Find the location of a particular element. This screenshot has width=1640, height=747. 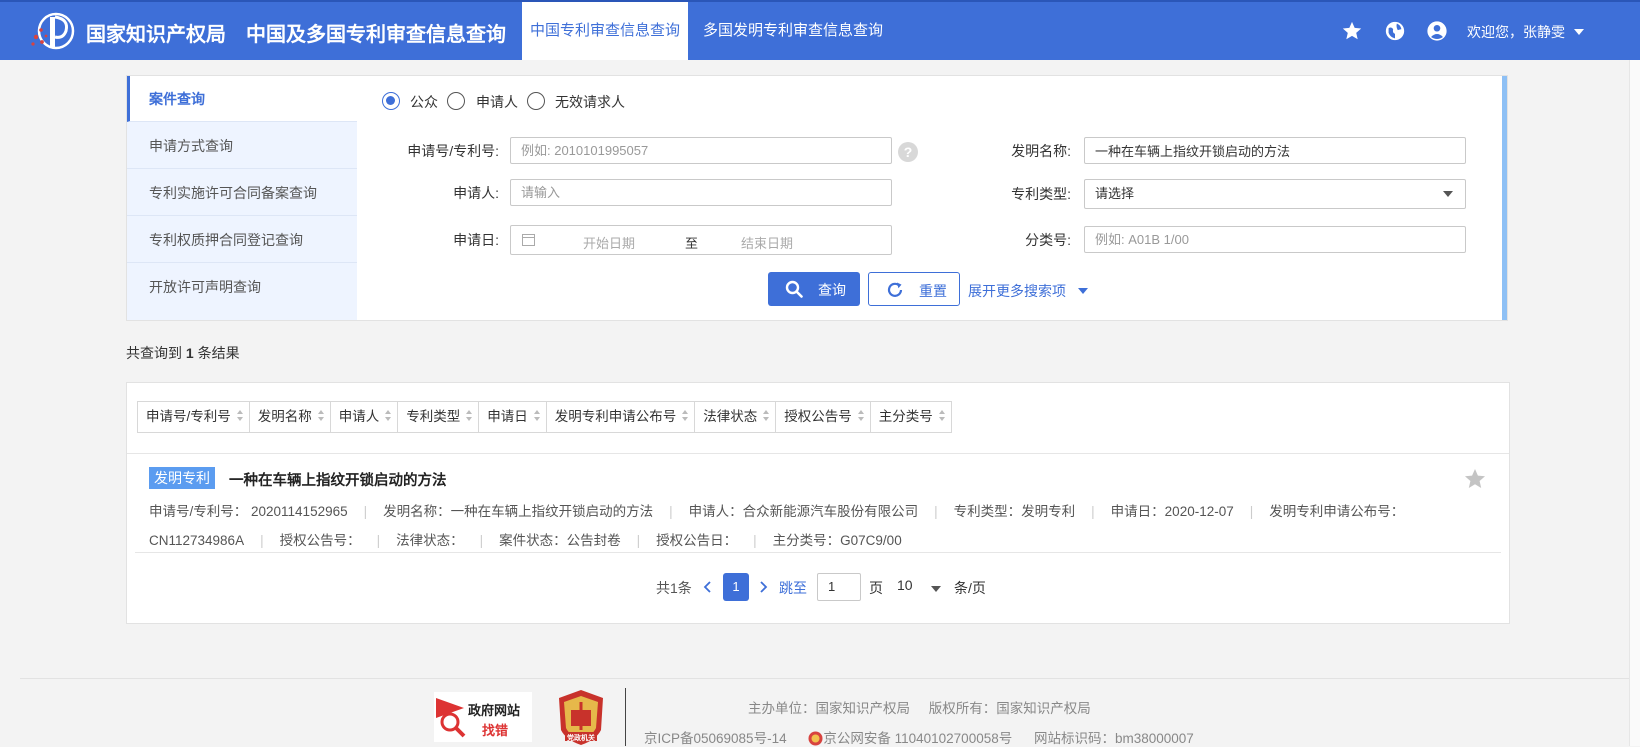

welcome-user: 欢迎您，张静雯 is located at coordinates (1516, 32).